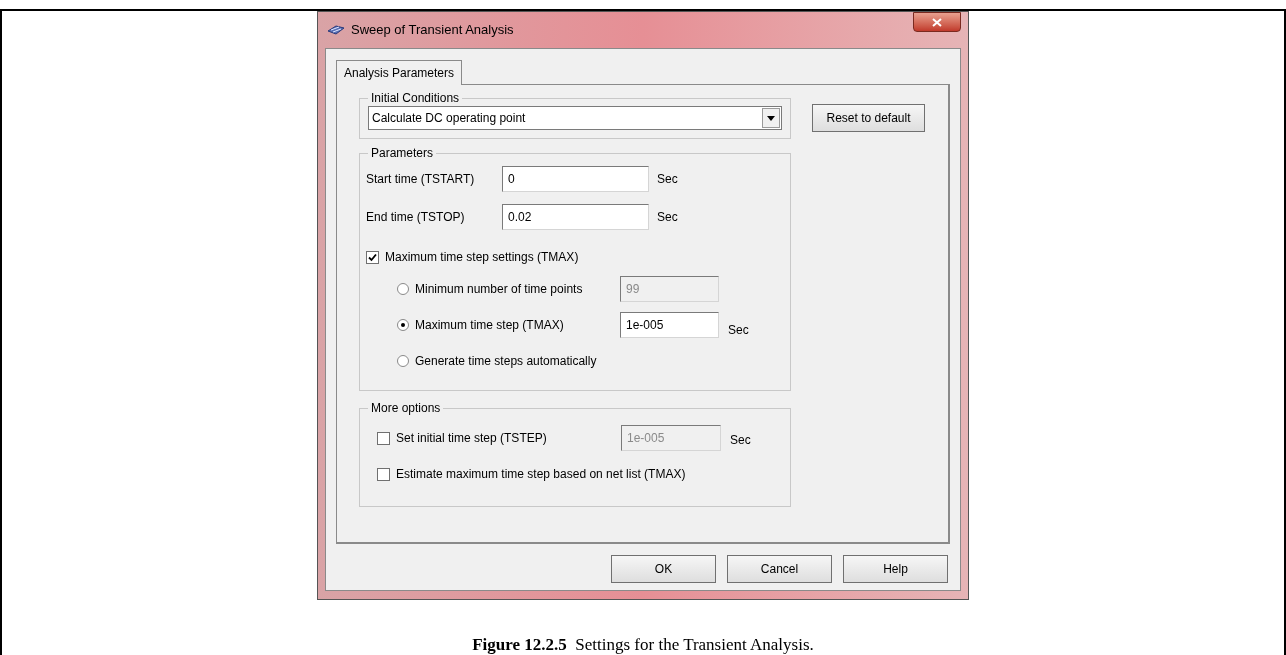  Describe the element at coordinates (490, 325) in the screenshot. I see `radio-label: Maximum time step (TMAX)` at that location.